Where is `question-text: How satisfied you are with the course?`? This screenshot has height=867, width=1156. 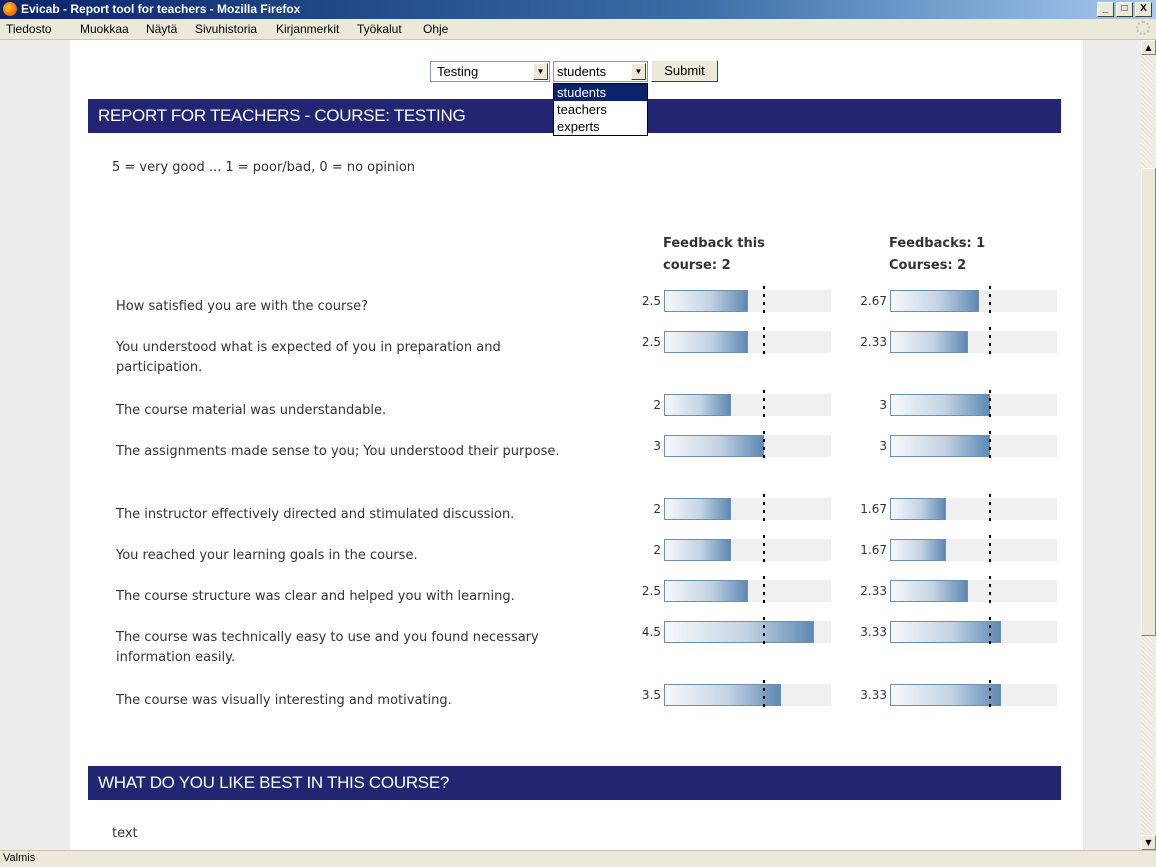 question-text: How satisfied you are with the course? is located at coordinates (242, 306).